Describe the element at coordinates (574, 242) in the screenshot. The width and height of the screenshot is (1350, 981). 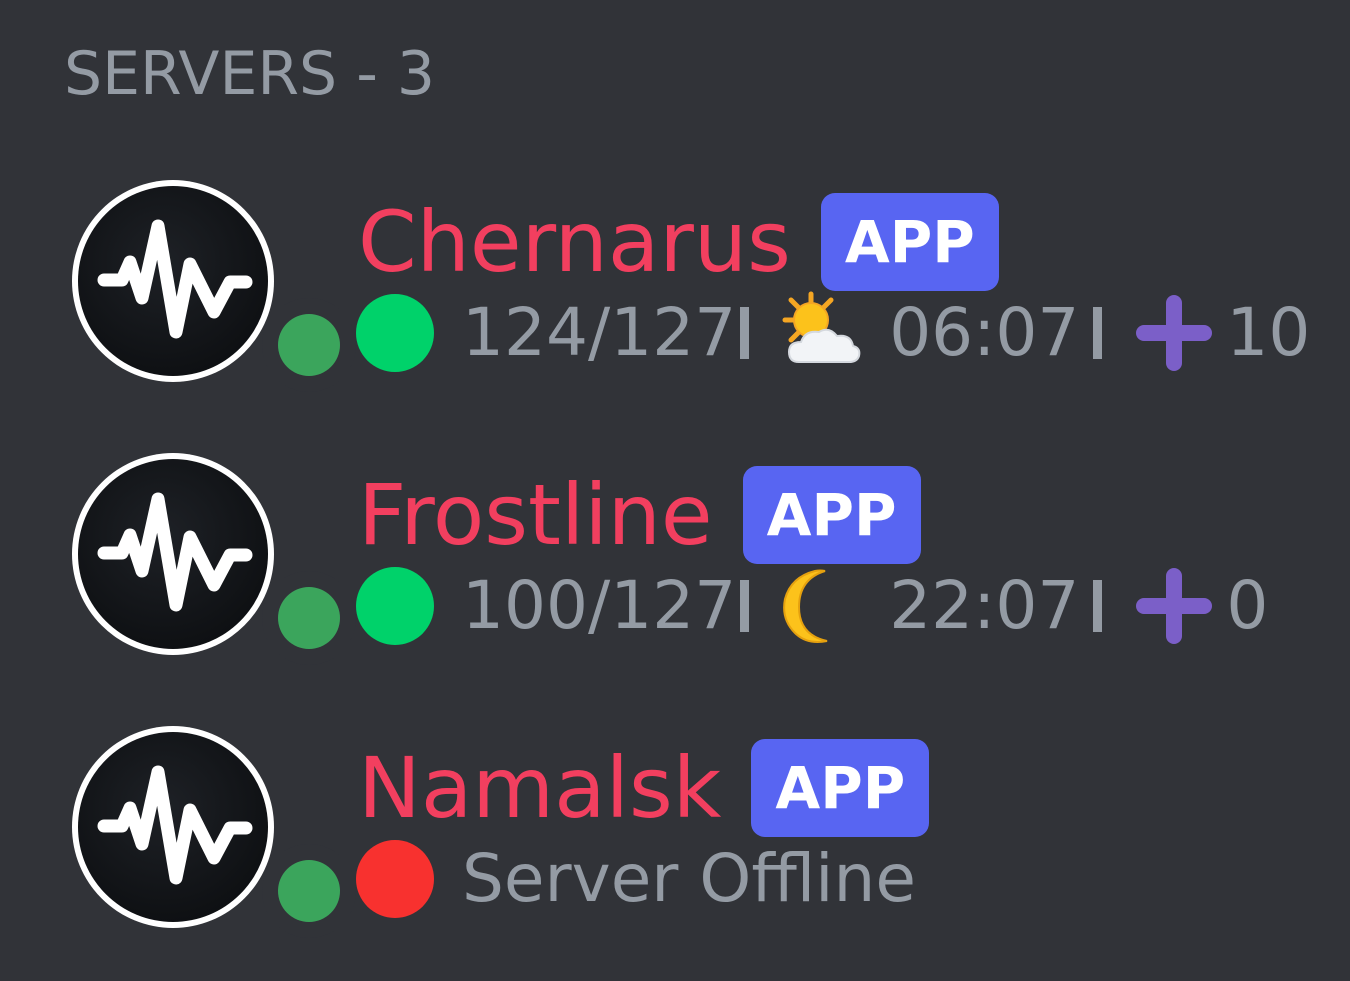
I see `server-name: Chernarus` at that location.